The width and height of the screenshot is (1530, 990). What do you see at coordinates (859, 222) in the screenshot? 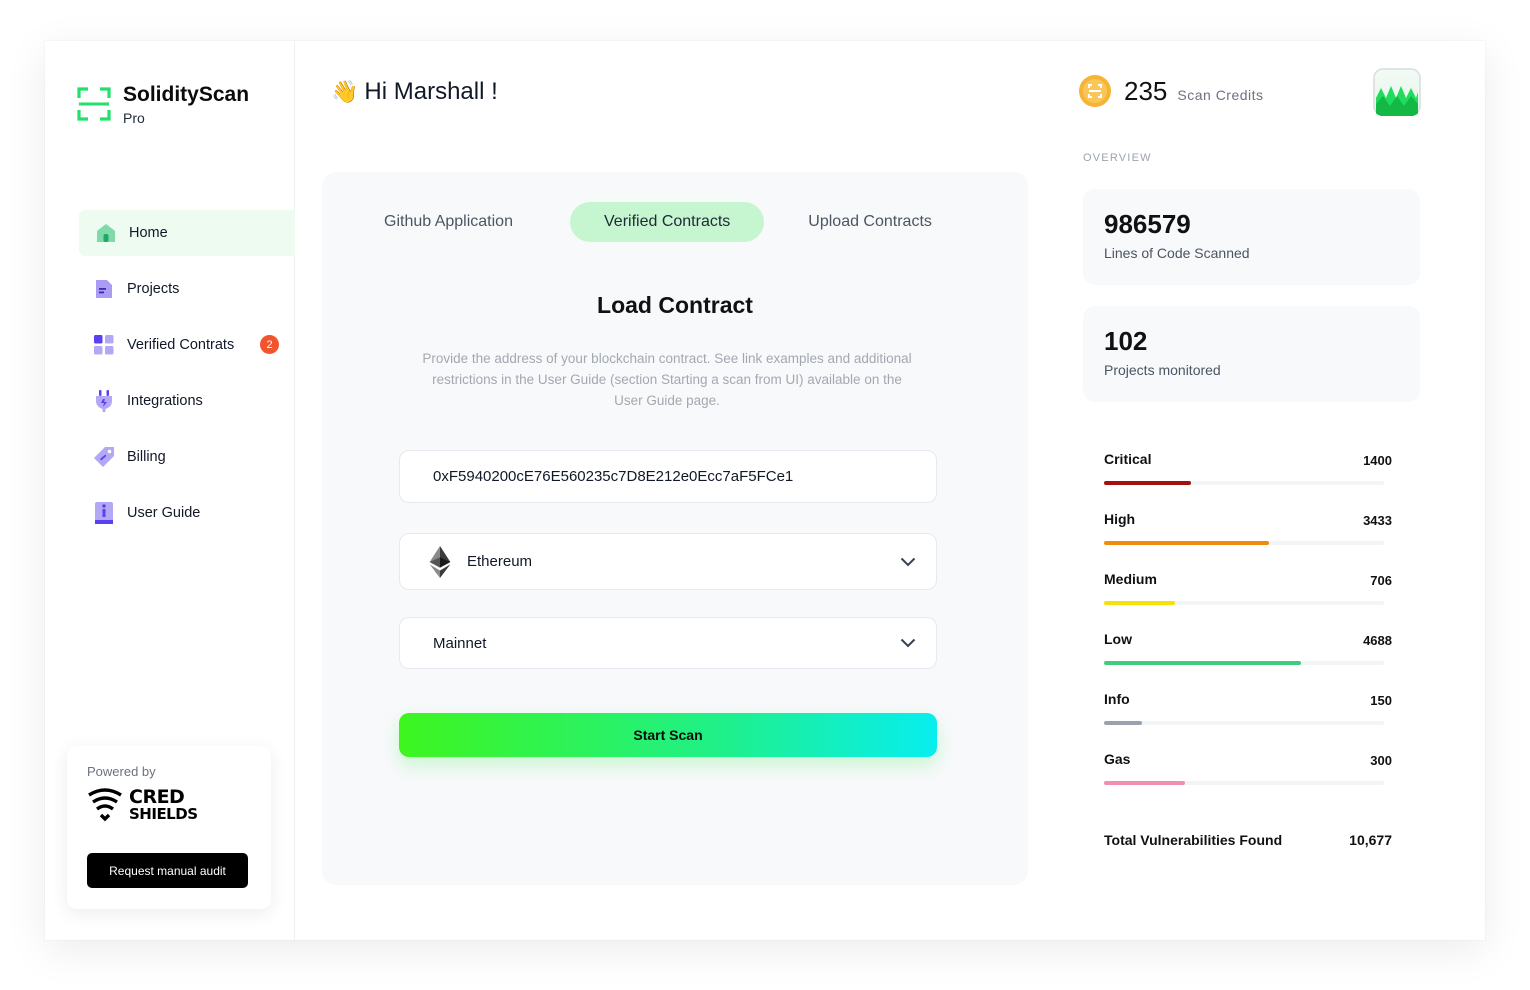
I see `tab-upload-contracts: Upload Contracts` at bounding box center [859, 222].